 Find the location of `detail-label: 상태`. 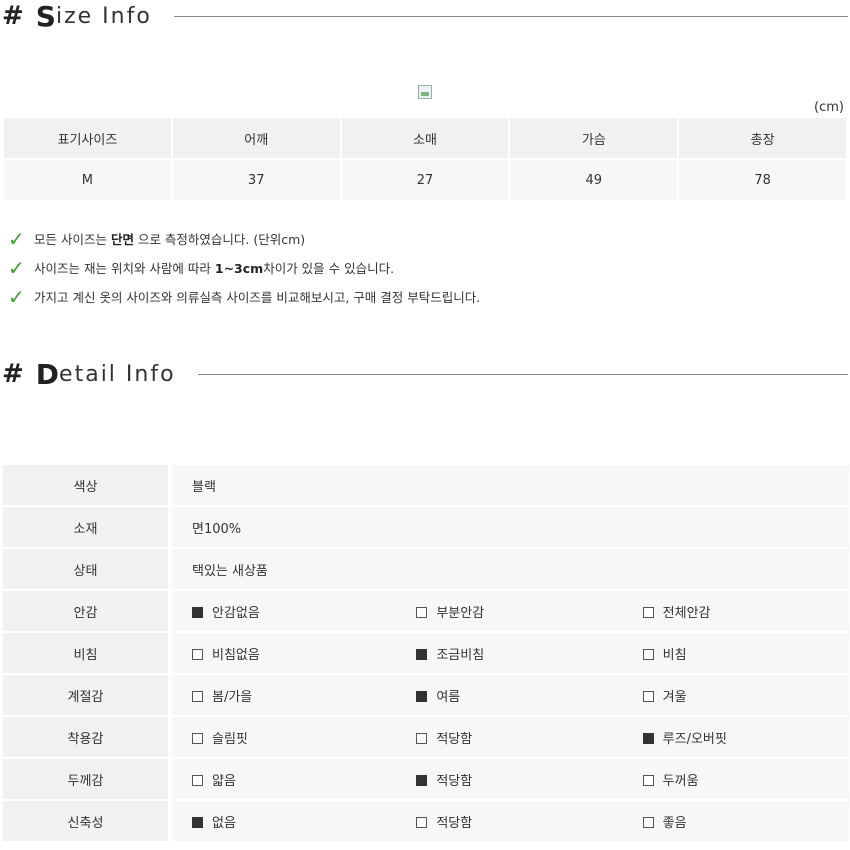

detail-label: 상태 is located at coordinates (87, 569).